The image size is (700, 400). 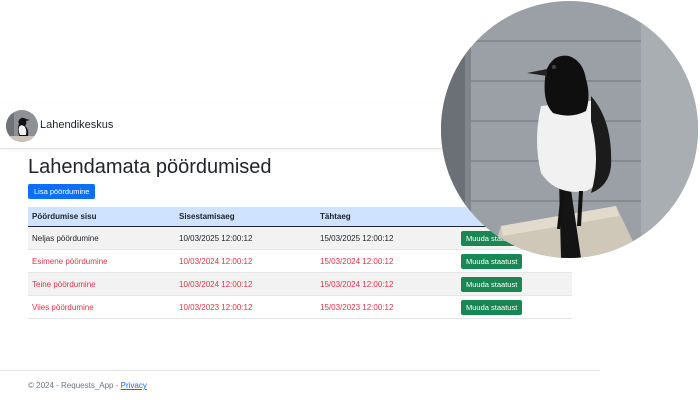 What do you see at coordinates (150, 167) in the screenshot?
I see `page-title: Lahendamata pöördumised` at bounding box center [150, 167].